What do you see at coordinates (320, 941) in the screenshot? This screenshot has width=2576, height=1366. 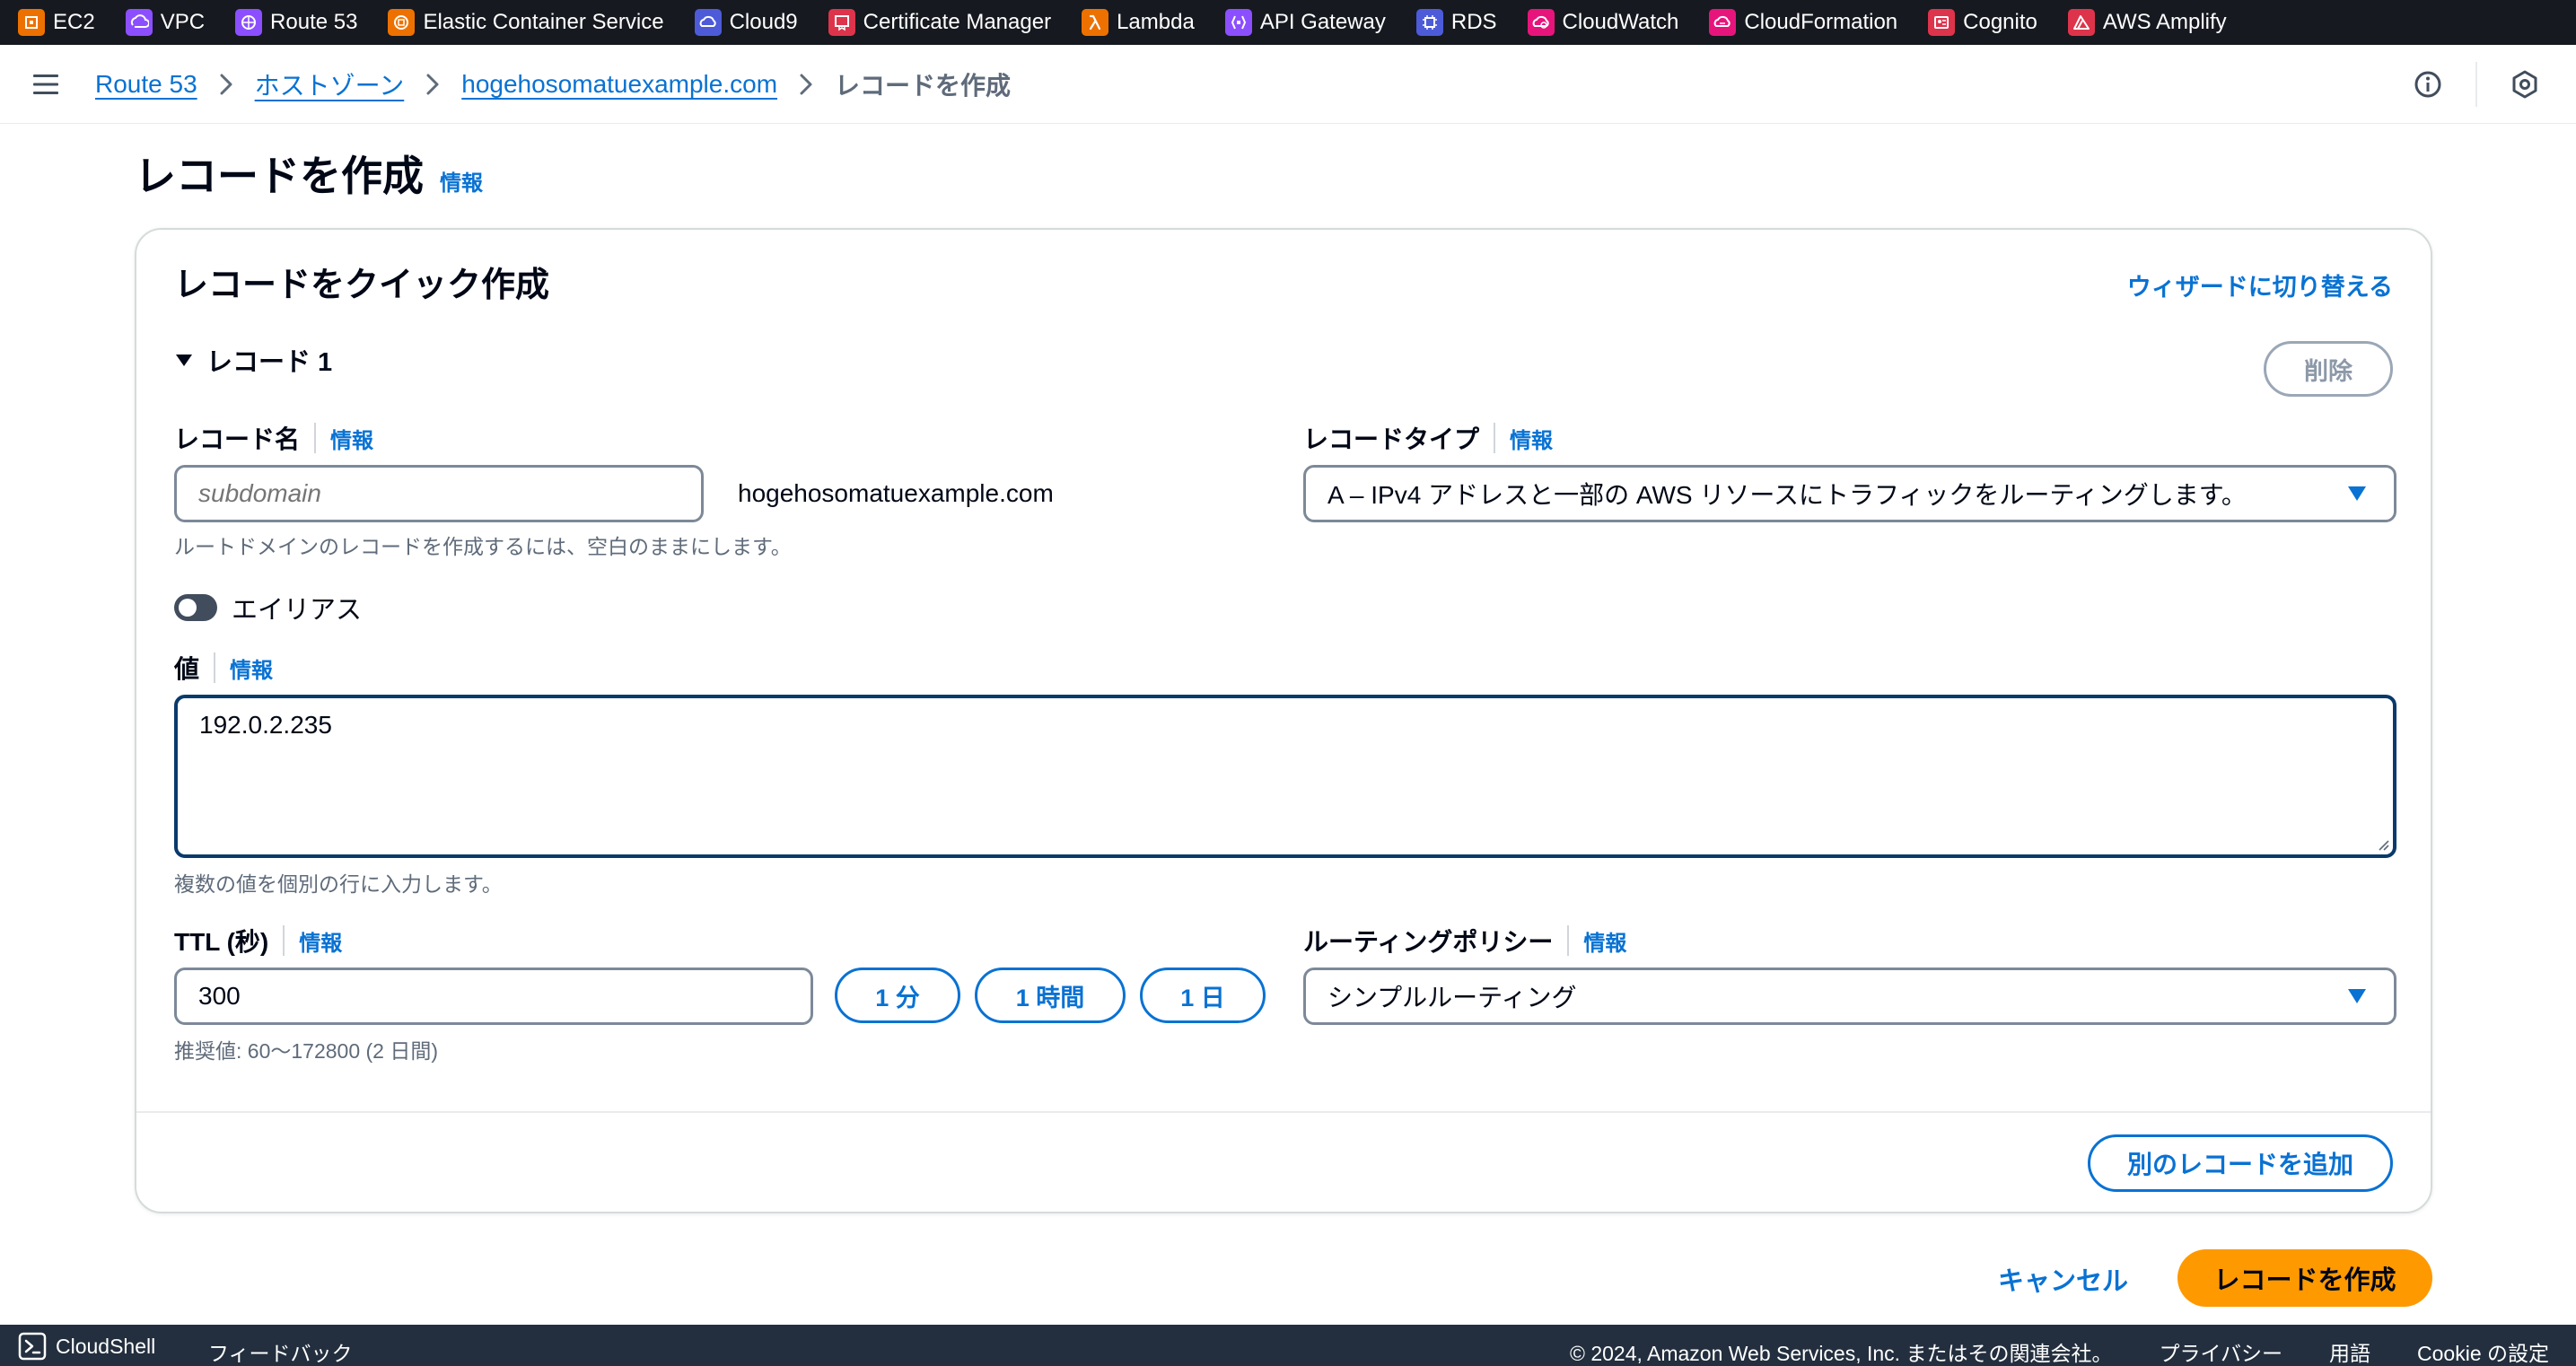 I see `ttl-info-link: 情報` at bounding box center [320, 941].